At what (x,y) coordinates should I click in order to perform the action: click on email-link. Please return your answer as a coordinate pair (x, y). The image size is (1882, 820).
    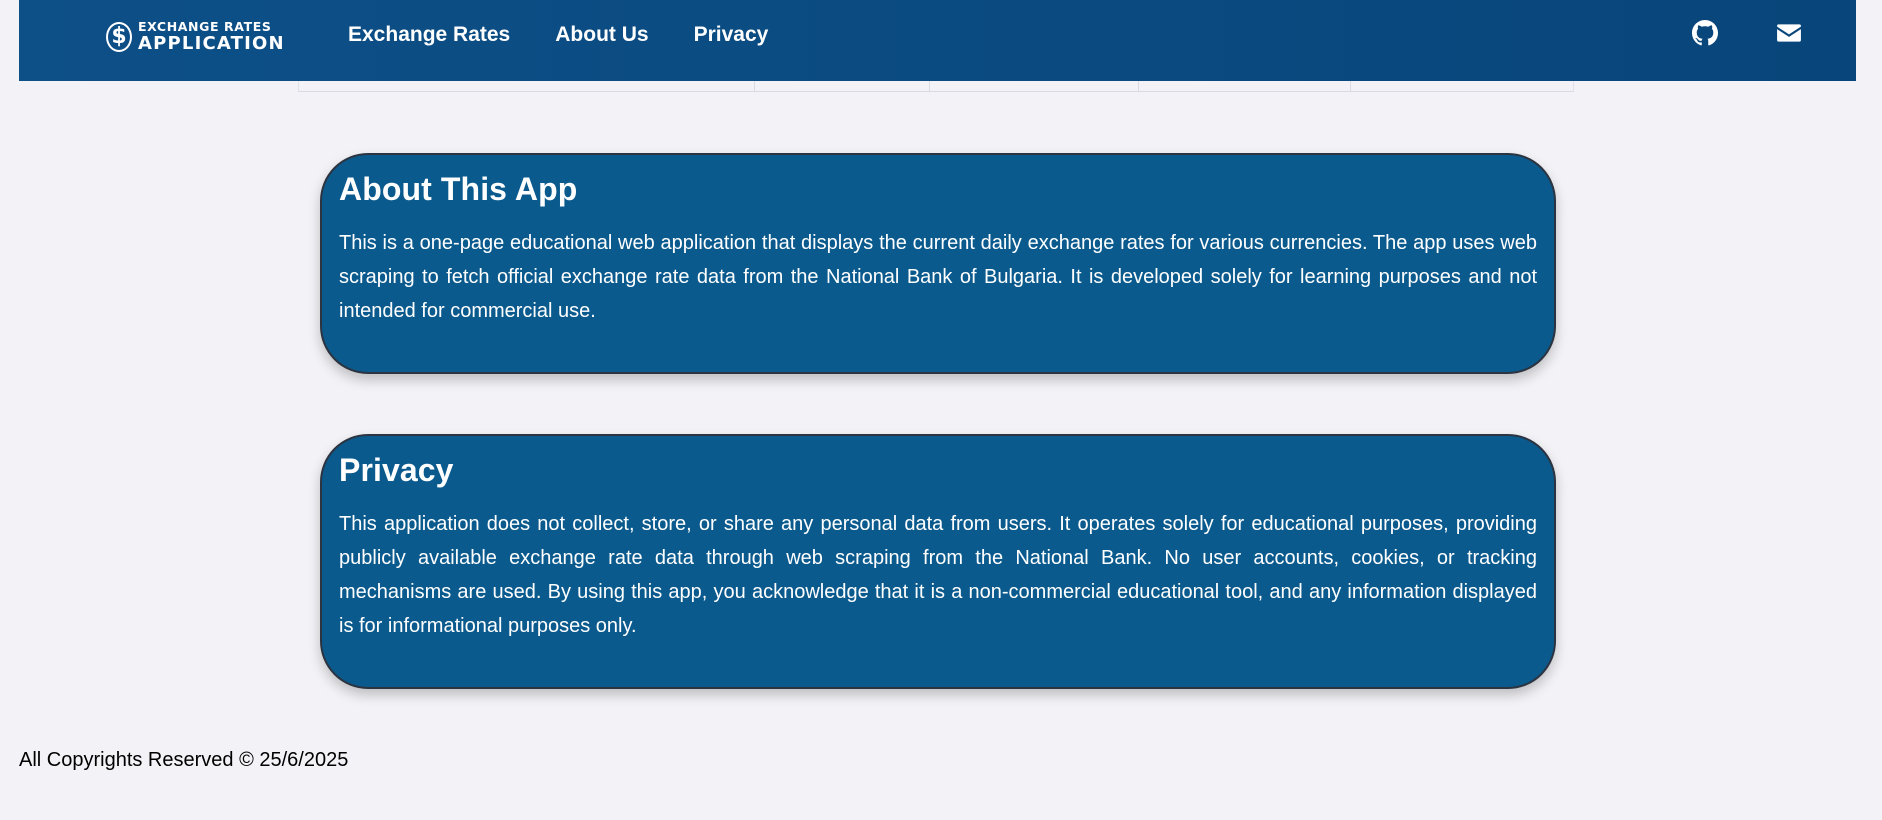
    Looking at the image, I should click on (1789, 33).